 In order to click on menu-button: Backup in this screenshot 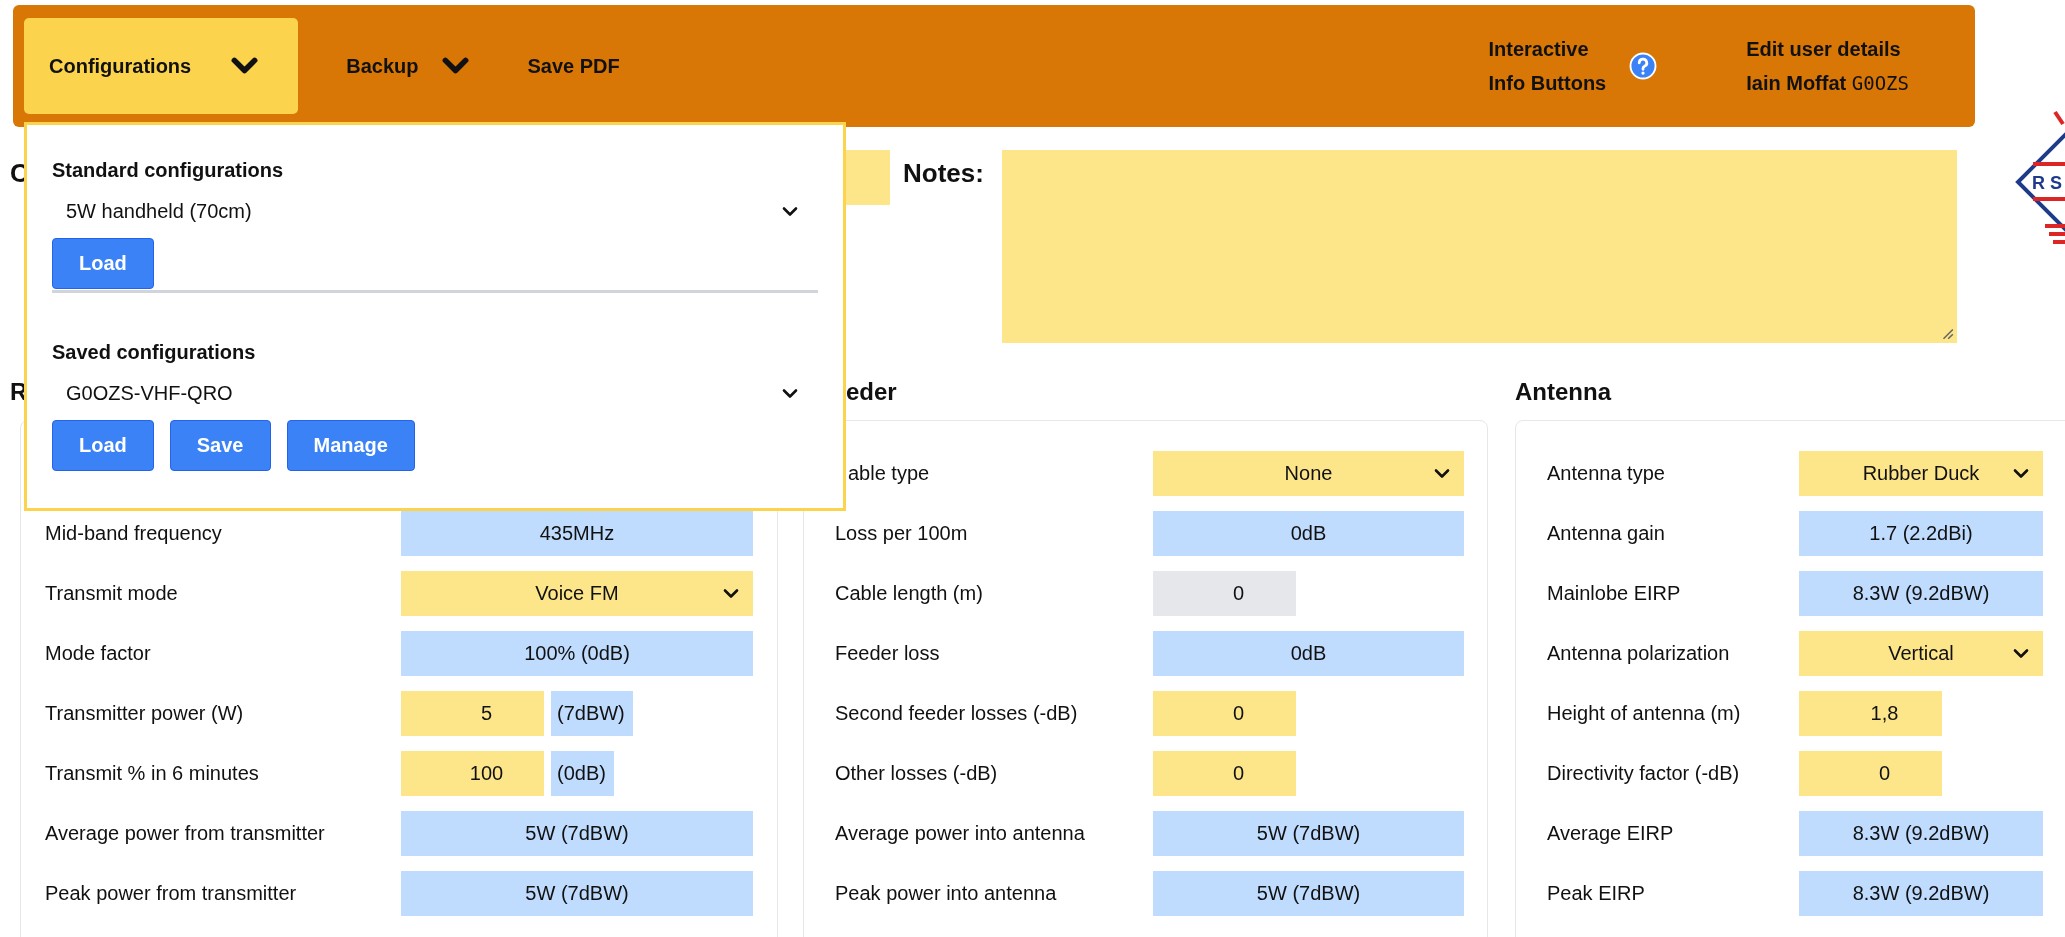, I will do `click(408, 66)`.